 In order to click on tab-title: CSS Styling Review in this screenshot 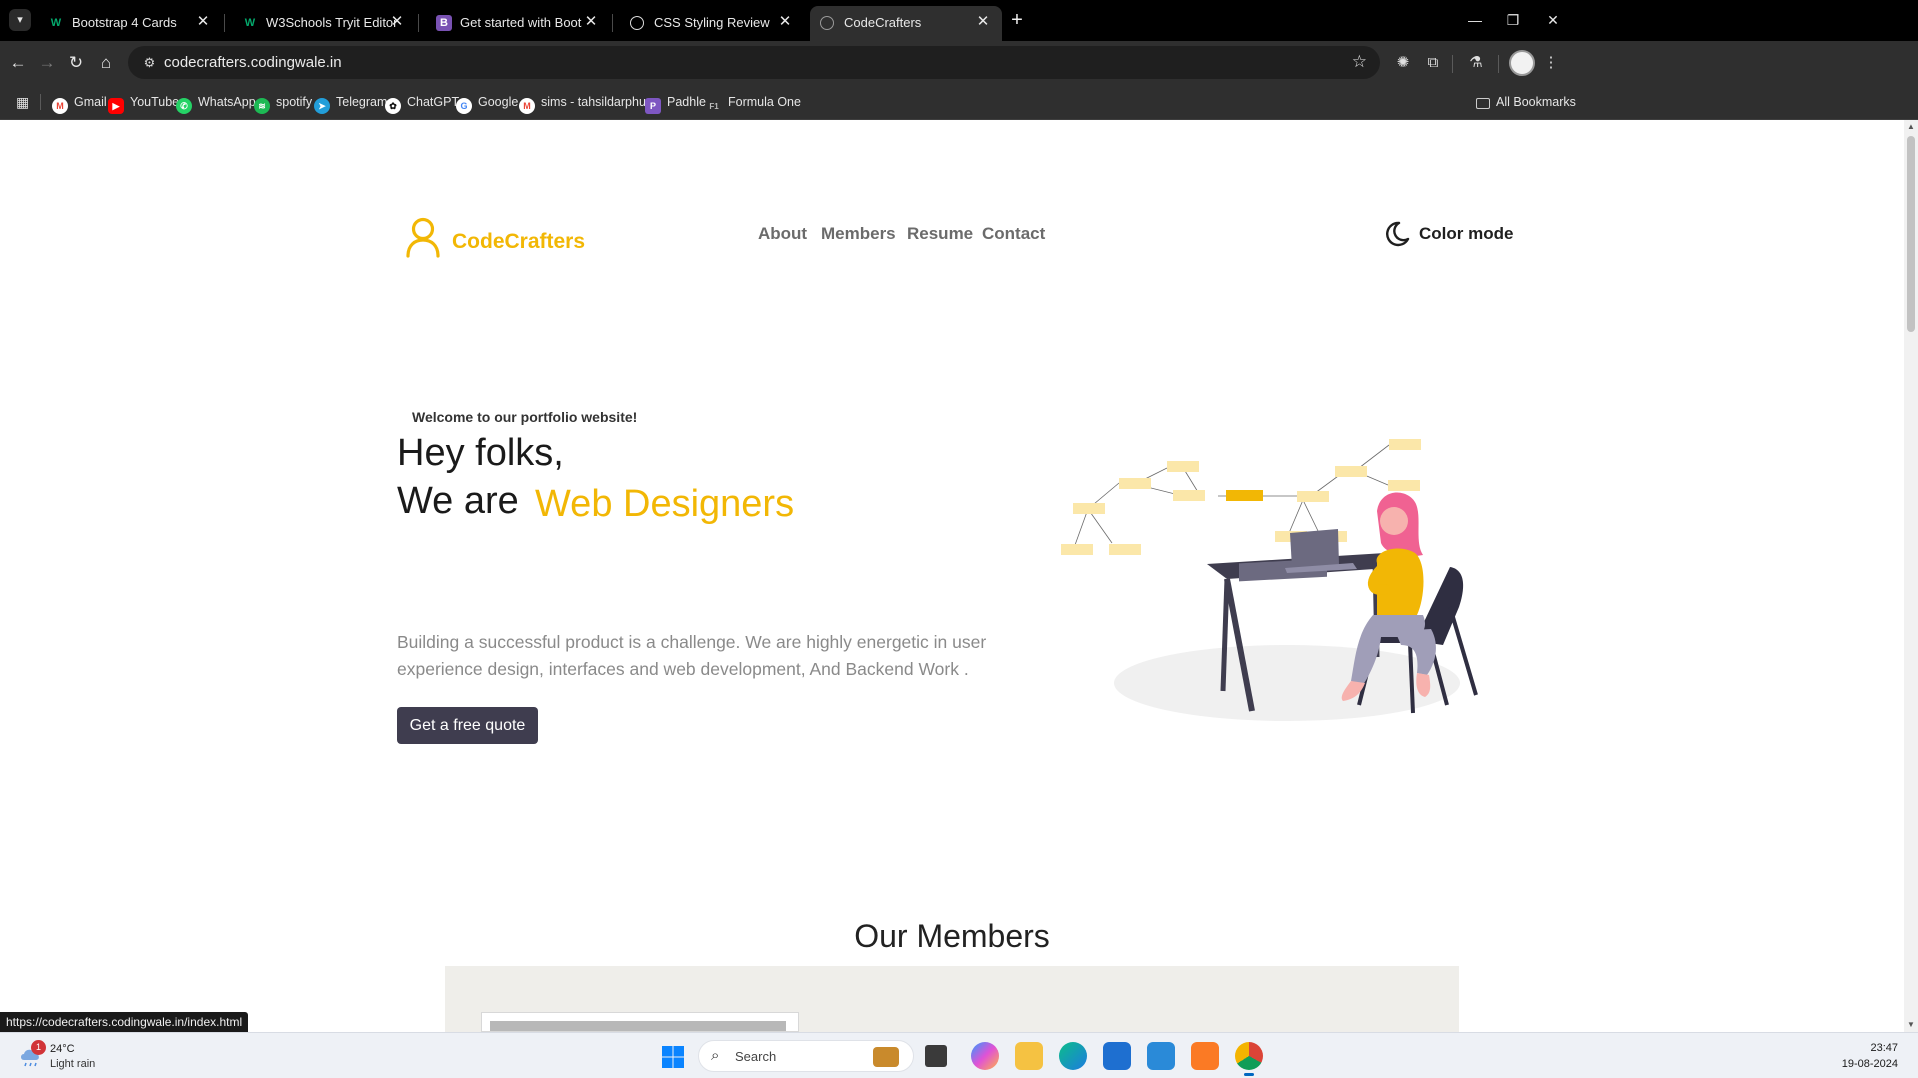, I will do `click(712, 22)`.